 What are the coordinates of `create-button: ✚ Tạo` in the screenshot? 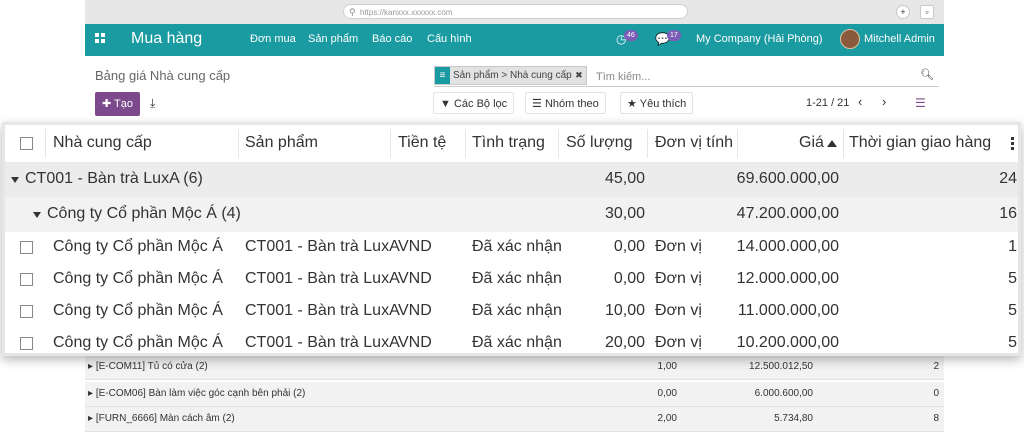 It's located at (117, 104).